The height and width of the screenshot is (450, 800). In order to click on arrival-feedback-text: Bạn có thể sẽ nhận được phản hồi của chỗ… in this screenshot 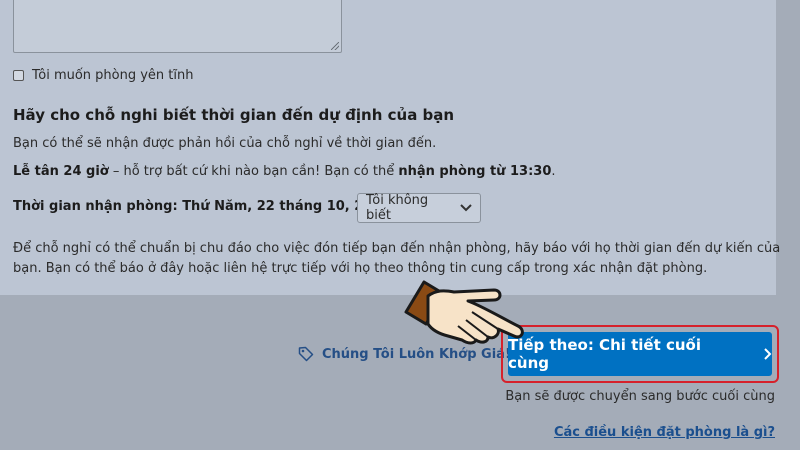, I will do `click(225, 143)`.